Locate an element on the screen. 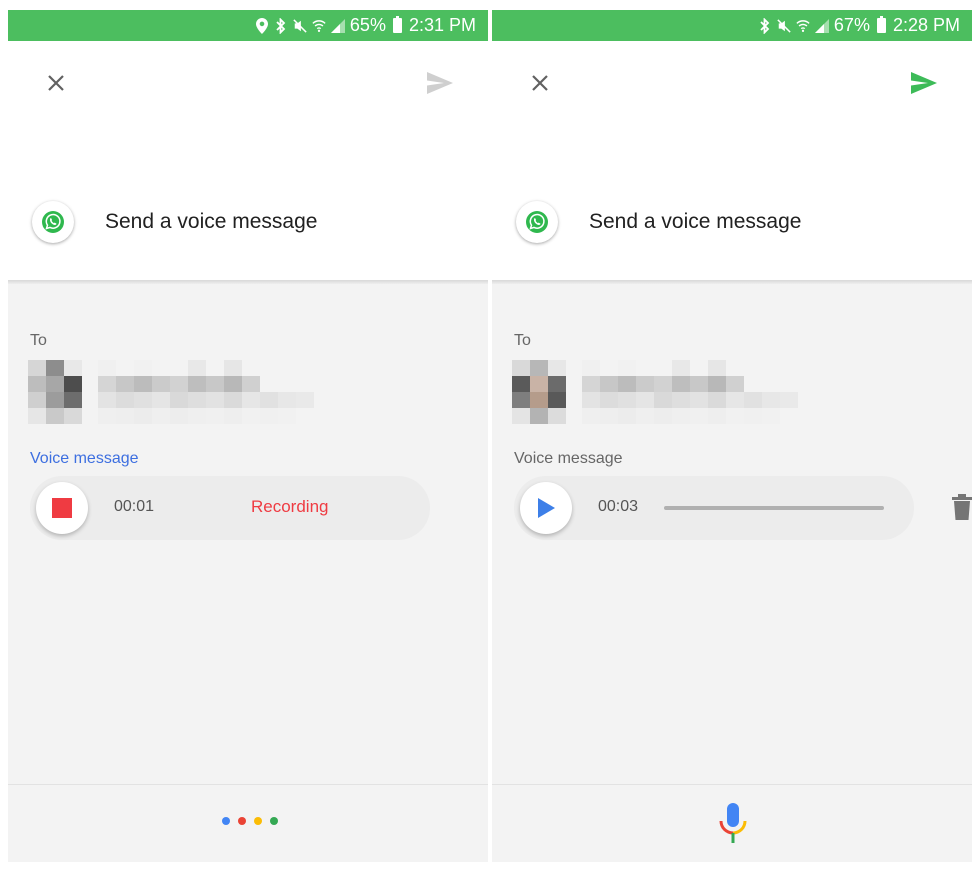 The image size is (980, 873). play-button is located at coordinates (546, 508).